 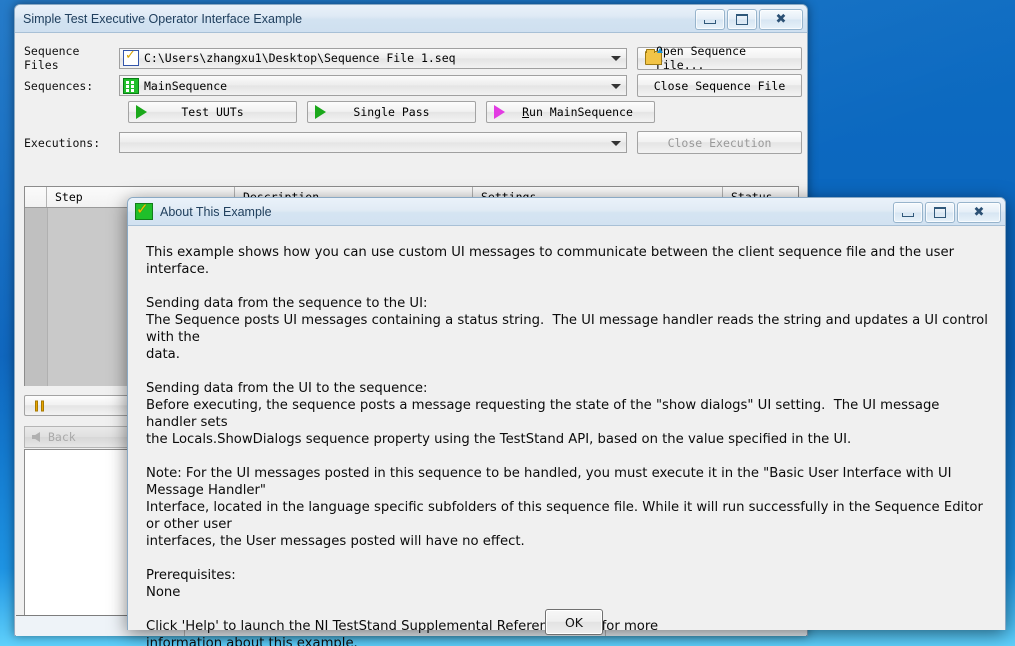 I want to click on sequences-value: MainSequence, so click(x=186, y=85).